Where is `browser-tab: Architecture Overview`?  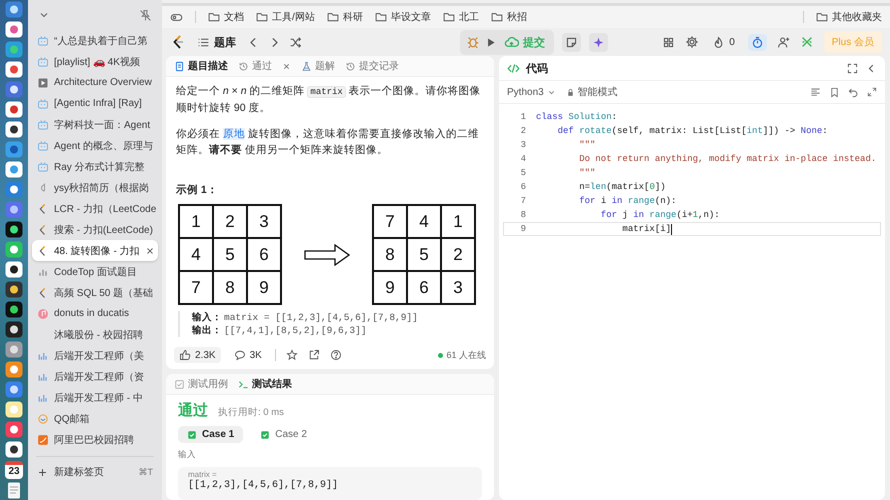 browser-tab: Architecture Overview is located at coordinates (95, 82).